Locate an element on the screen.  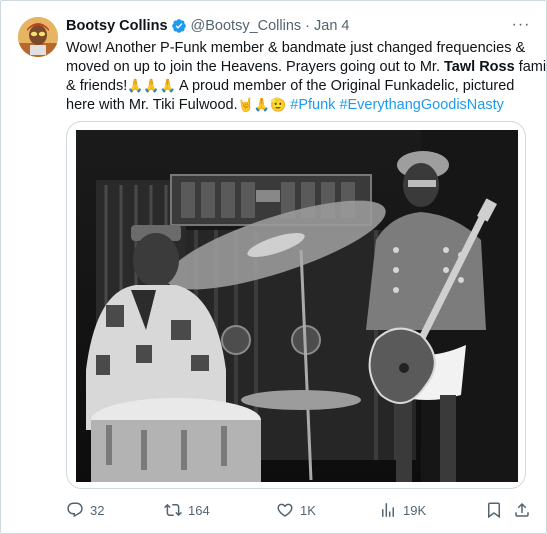
views-button: 19K is located at coordinates (402, 510).